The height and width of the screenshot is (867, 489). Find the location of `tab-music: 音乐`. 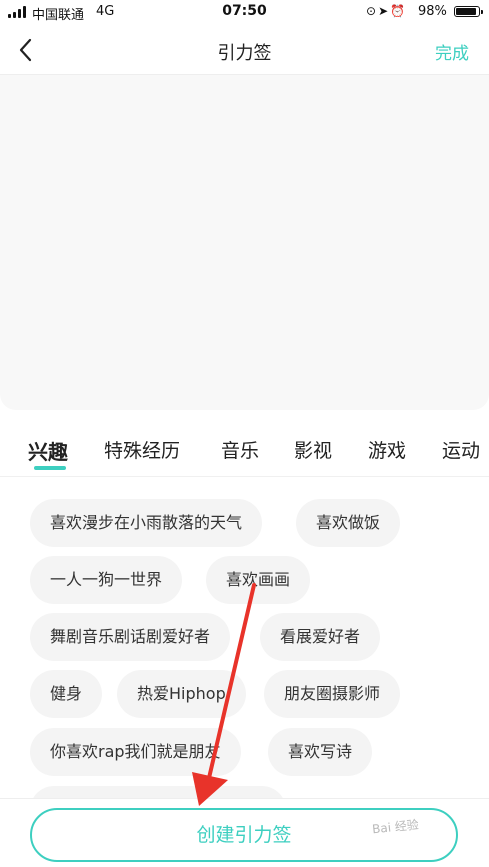

tab-music: 音乐 is located at coordinates (240, 449).